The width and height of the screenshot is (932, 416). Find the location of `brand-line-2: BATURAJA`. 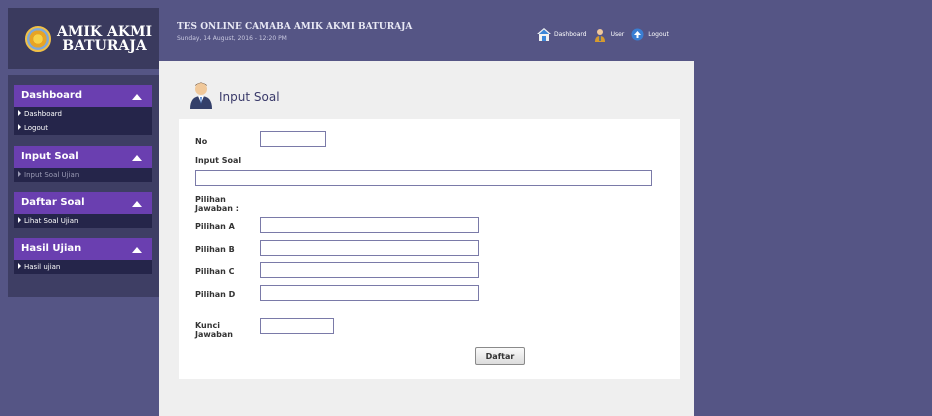

brand-line-2: BATURAJA is located at coordinates (104, 45).